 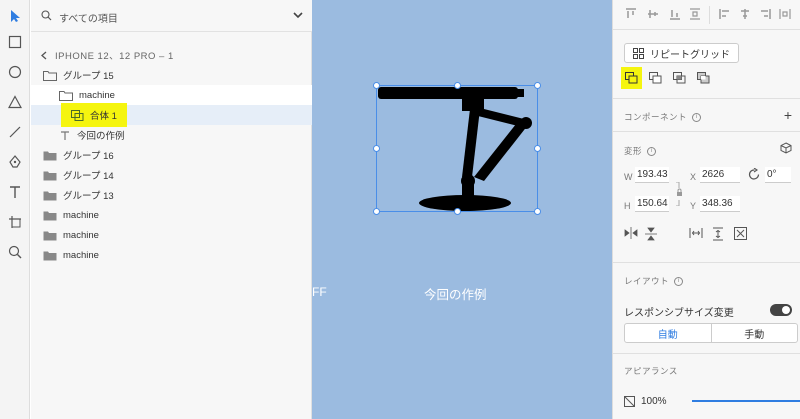 What do you see at coordinates (718, 234) in the screenshot?
I see `fit-height-icon` at bounding box center [718, 234].